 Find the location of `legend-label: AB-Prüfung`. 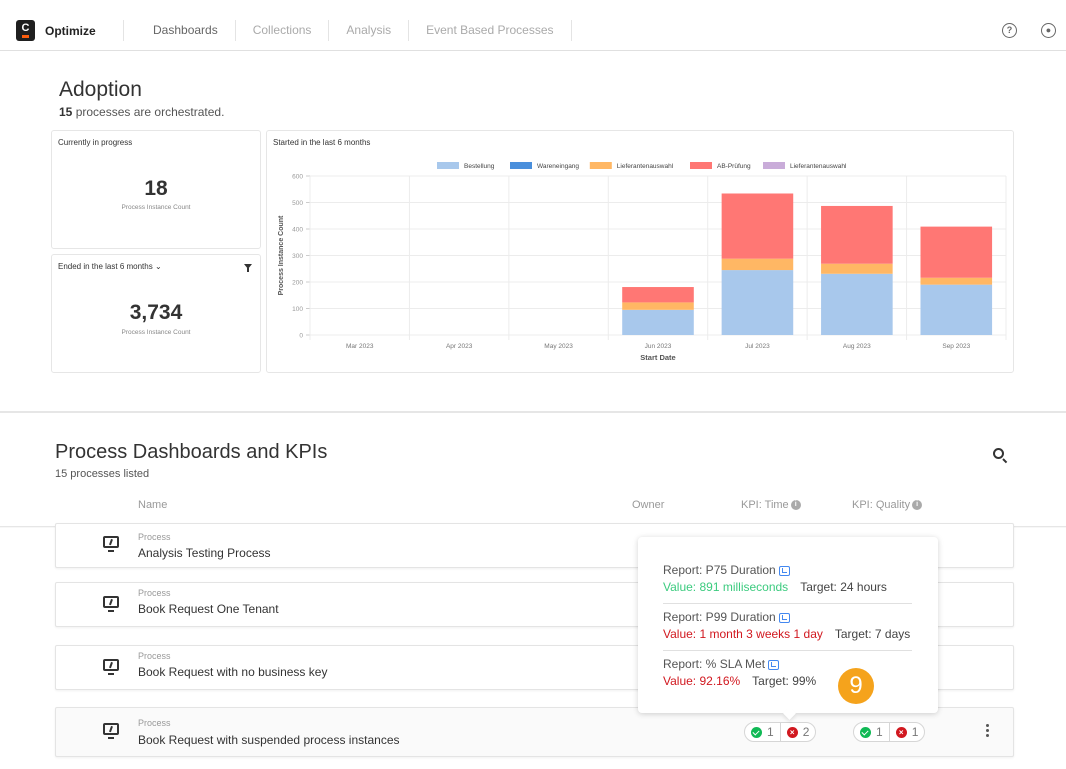

legend-label: AB-Prüfung is located at coordinates (734, 166).